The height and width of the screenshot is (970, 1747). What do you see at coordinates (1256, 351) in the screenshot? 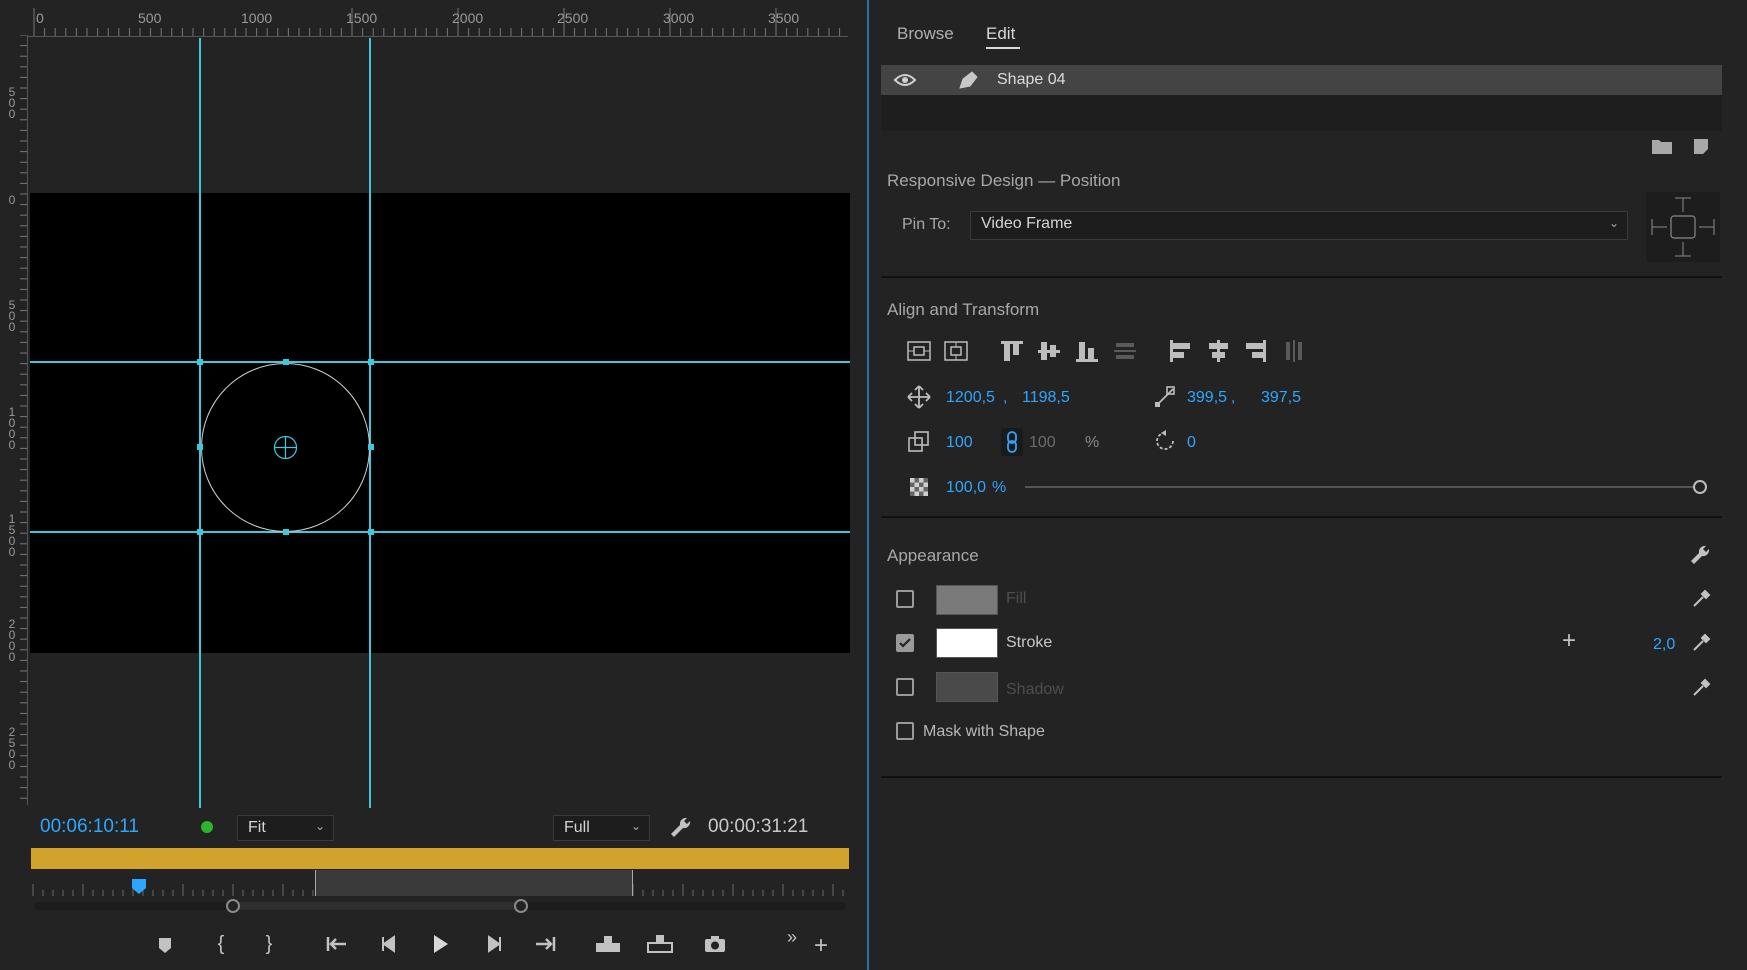
I see `align-right-icon` at bounding box center [1256, 351].